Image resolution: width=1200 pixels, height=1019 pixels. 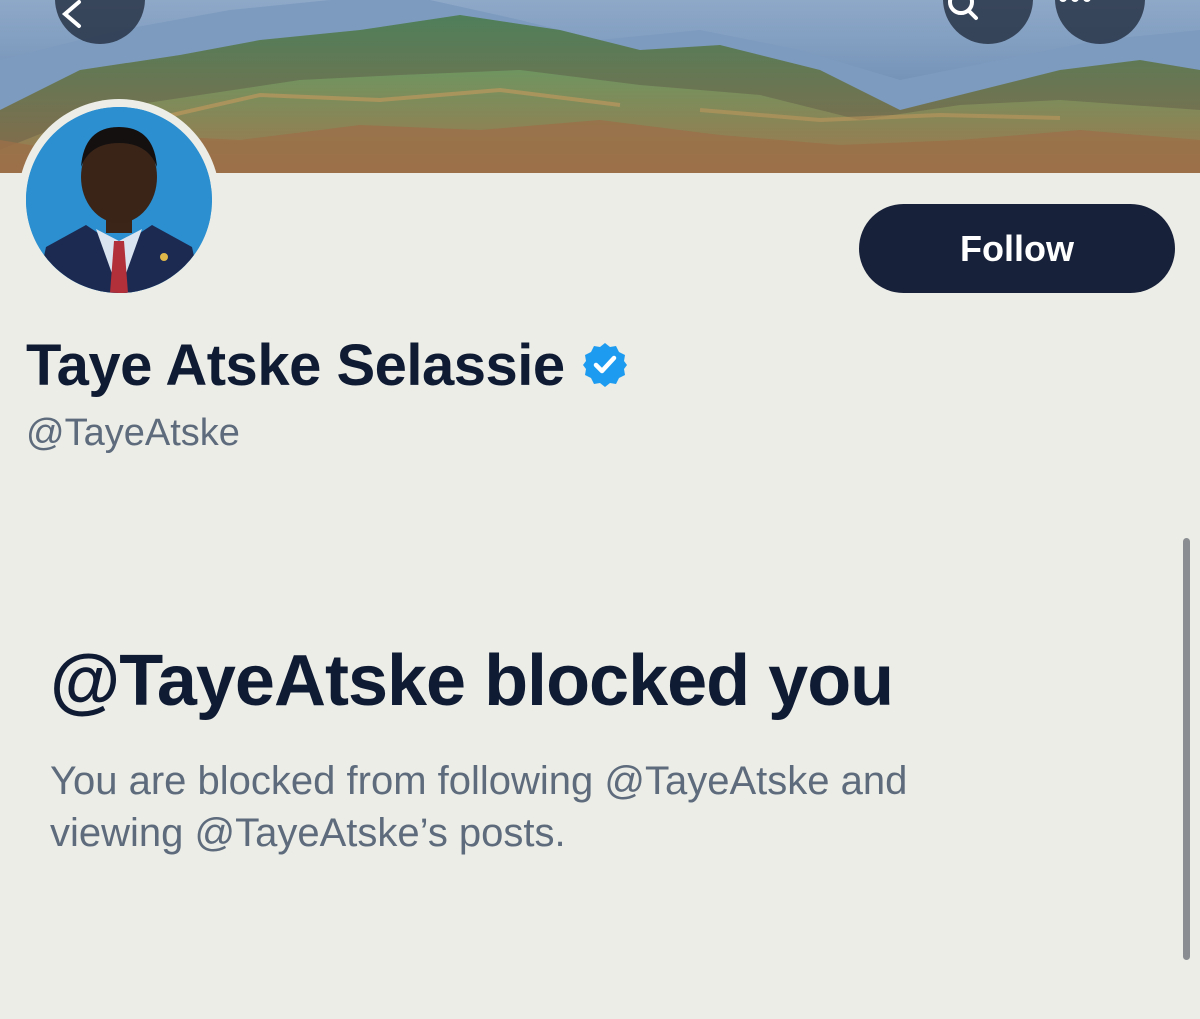 What do you see at coordinates (472, 681) in the screenshot?
I see `blocked-title: @TayeAtske blocked you` at bounding box center [472, 681].